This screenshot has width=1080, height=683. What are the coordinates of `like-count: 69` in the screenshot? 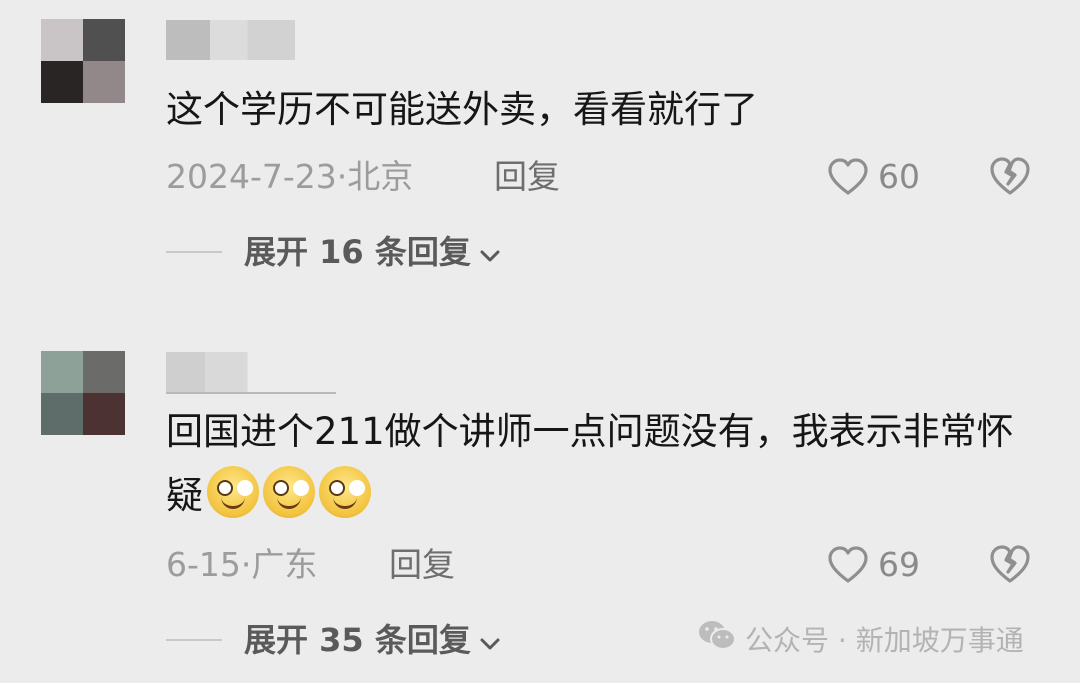 It's located at (899, 564).